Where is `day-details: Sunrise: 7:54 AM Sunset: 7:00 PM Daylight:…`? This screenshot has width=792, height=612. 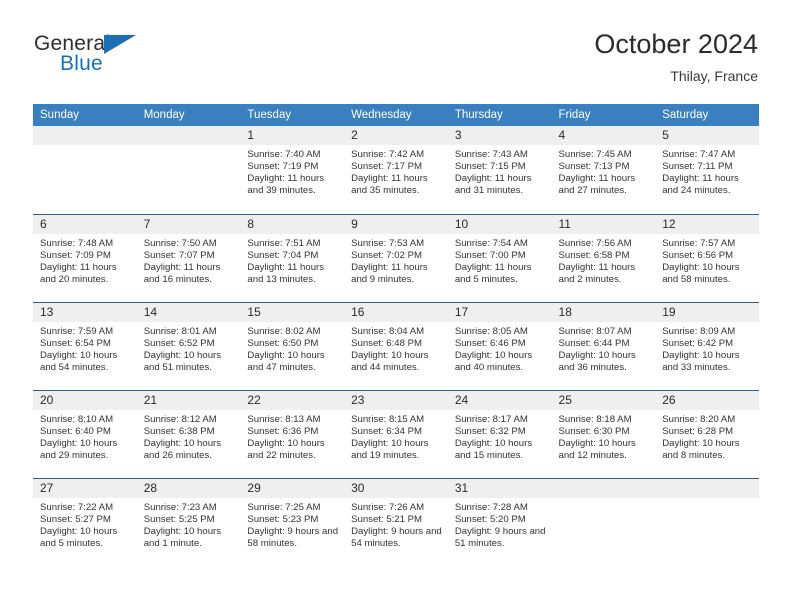 day-details: Sunrise: 7:54 AM Sunset: 7:00 PM Daylight:… is located at coordinates (500, 260).